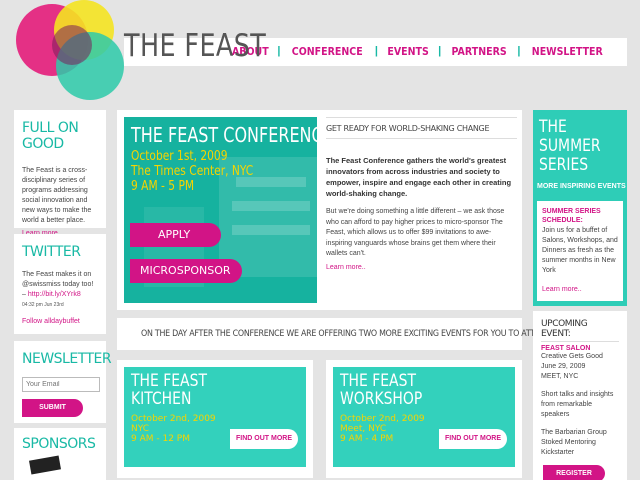 The height and width of the screenshot is (480, 640). I want to click on full-on-good-heading: FULL ON GOOD, so click(50, 136).